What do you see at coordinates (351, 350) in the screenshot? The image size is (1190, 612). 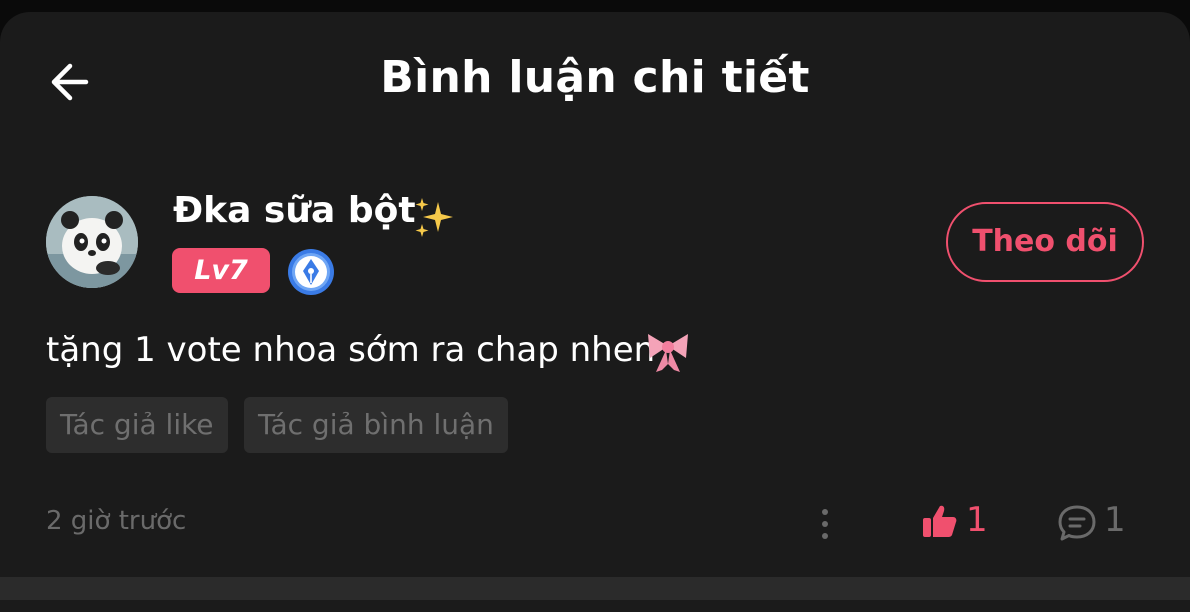 I see `comment-text: tặng 1 vote nhoa sớm ra chap nhen` at bounding box center [351, 350].